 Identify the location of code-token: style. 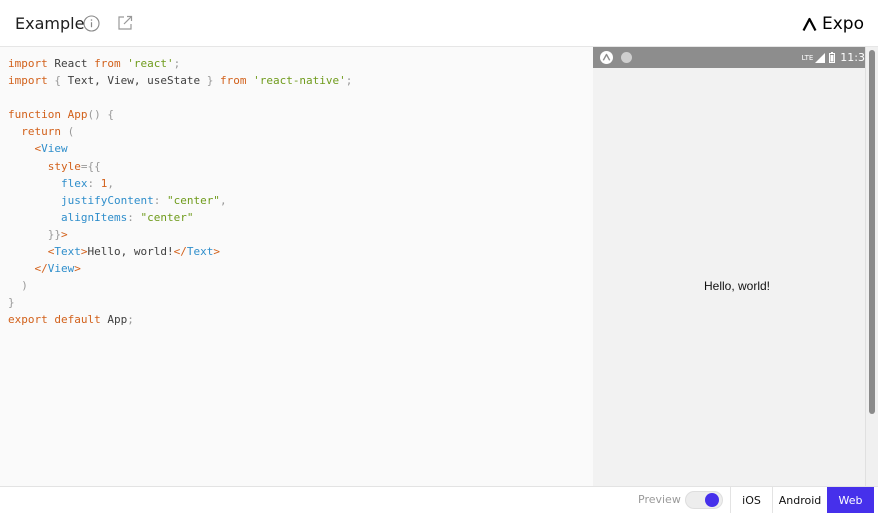
(64, 166).